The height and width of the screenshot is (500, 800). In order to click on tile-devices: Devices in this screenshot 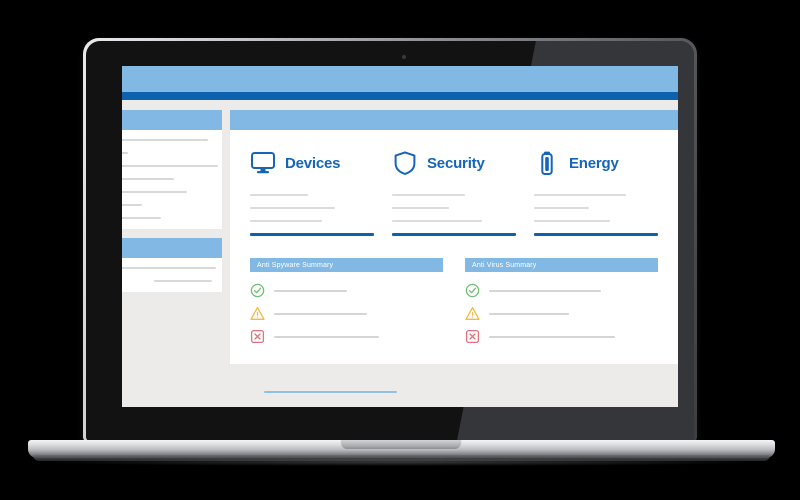, I will do `click(312, 191)`.